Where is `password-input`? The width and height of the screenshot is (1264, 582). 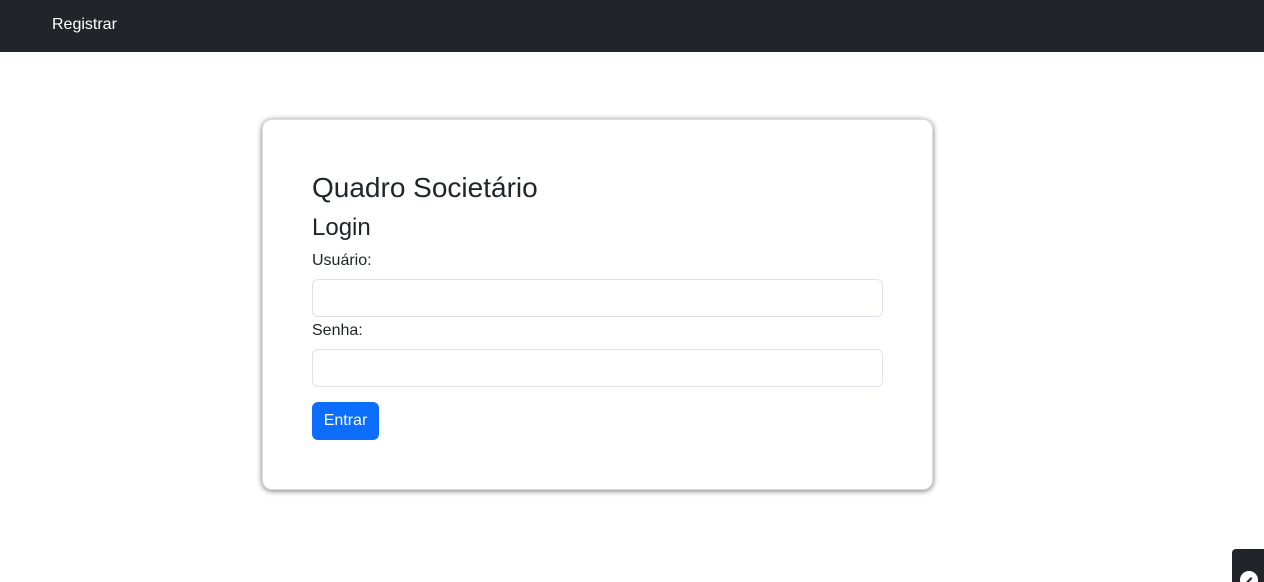 password-input is located at coordinates (597, 368).